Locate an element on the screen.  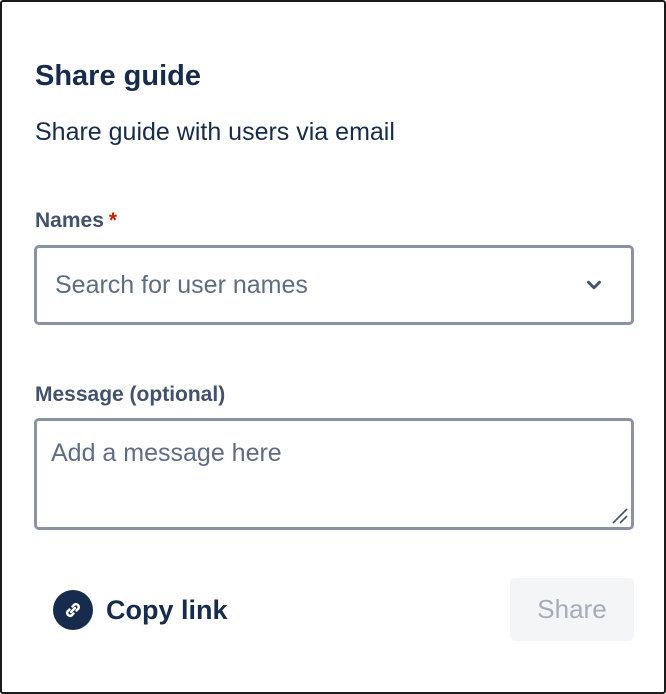
dialog-title: Share guide is located at coordinates (118, 76).